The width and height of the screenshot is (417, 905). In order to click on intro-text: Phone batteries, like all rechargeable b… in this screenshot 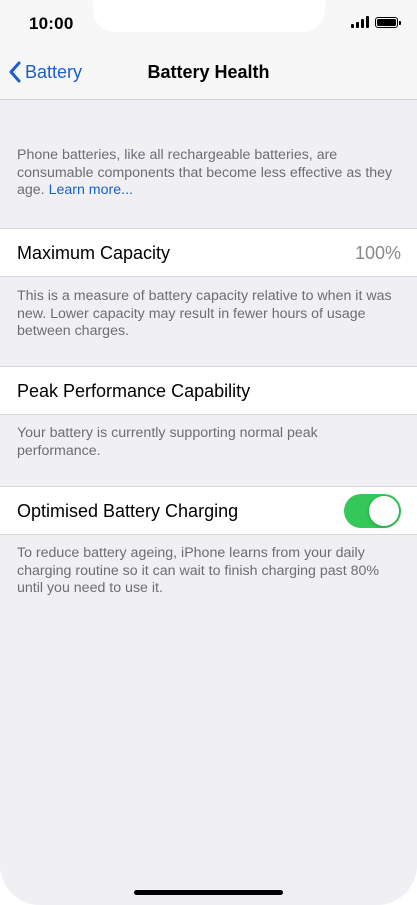, I will do `click(207, 173)`.